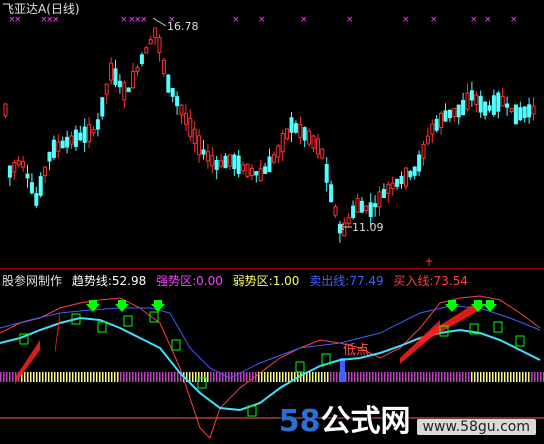  Describe the element at coordinates (368, 227) in the screenshot. I see `low-price-label: 11.09` at that location.